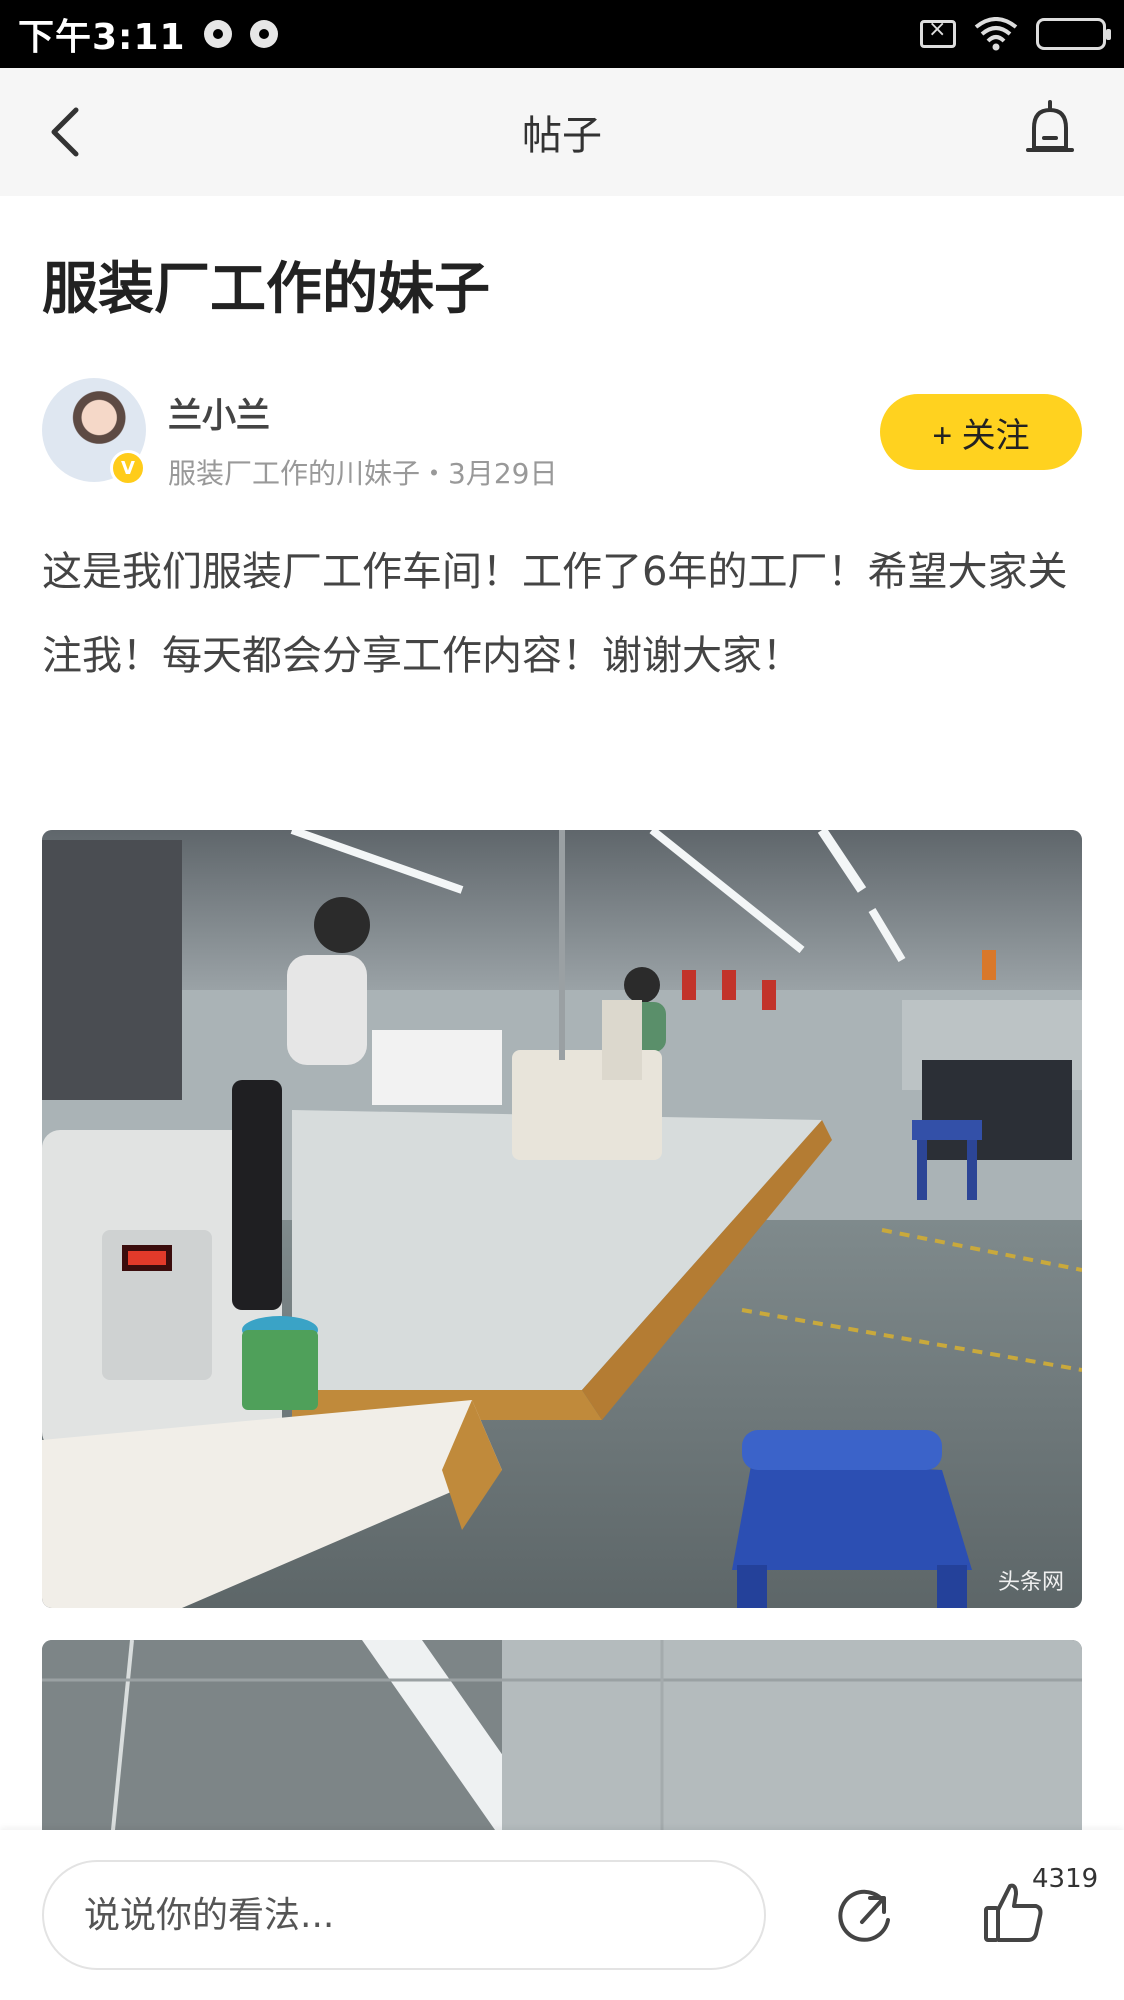 This screenshot has width=1124, height=2000. What do you see at coordinates (1065, 1879) in the screenshot?
I see `like-count: 4319` at bounding box center [1065, 1879].